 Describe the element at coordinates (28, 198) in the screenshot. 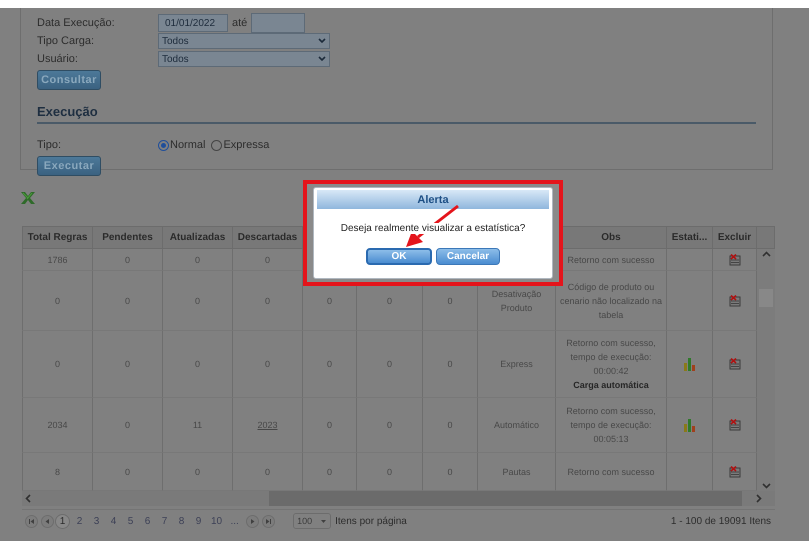

I see `spreadsheet-icon` at that location.